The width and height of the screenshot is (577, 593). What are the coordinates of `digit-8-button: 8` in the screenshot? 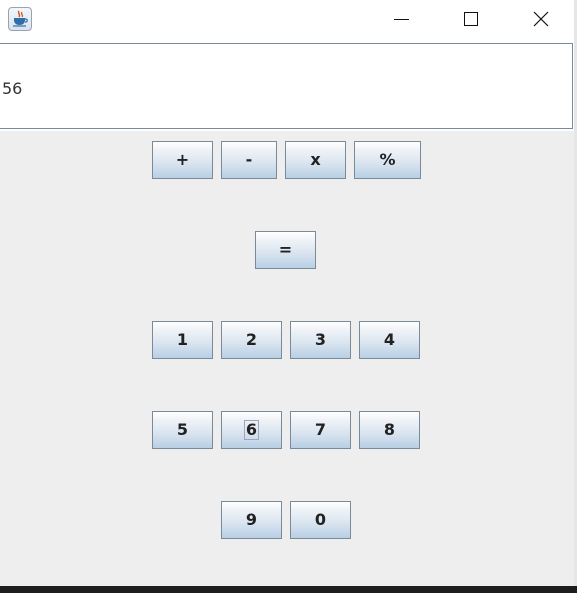 It's located at (389, 430).